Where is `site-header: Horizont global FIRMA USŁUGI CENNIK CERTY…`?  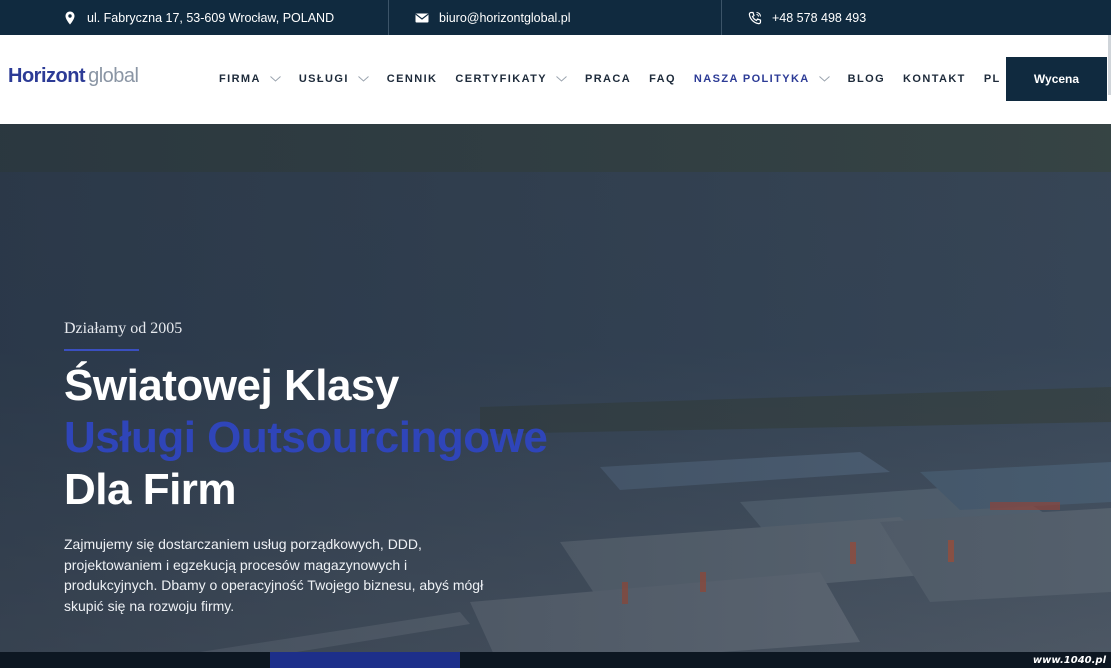 site-header: Horizont global FIRMA USŁUGI CENNIK CERTY… is located at coordinates (555, 79).